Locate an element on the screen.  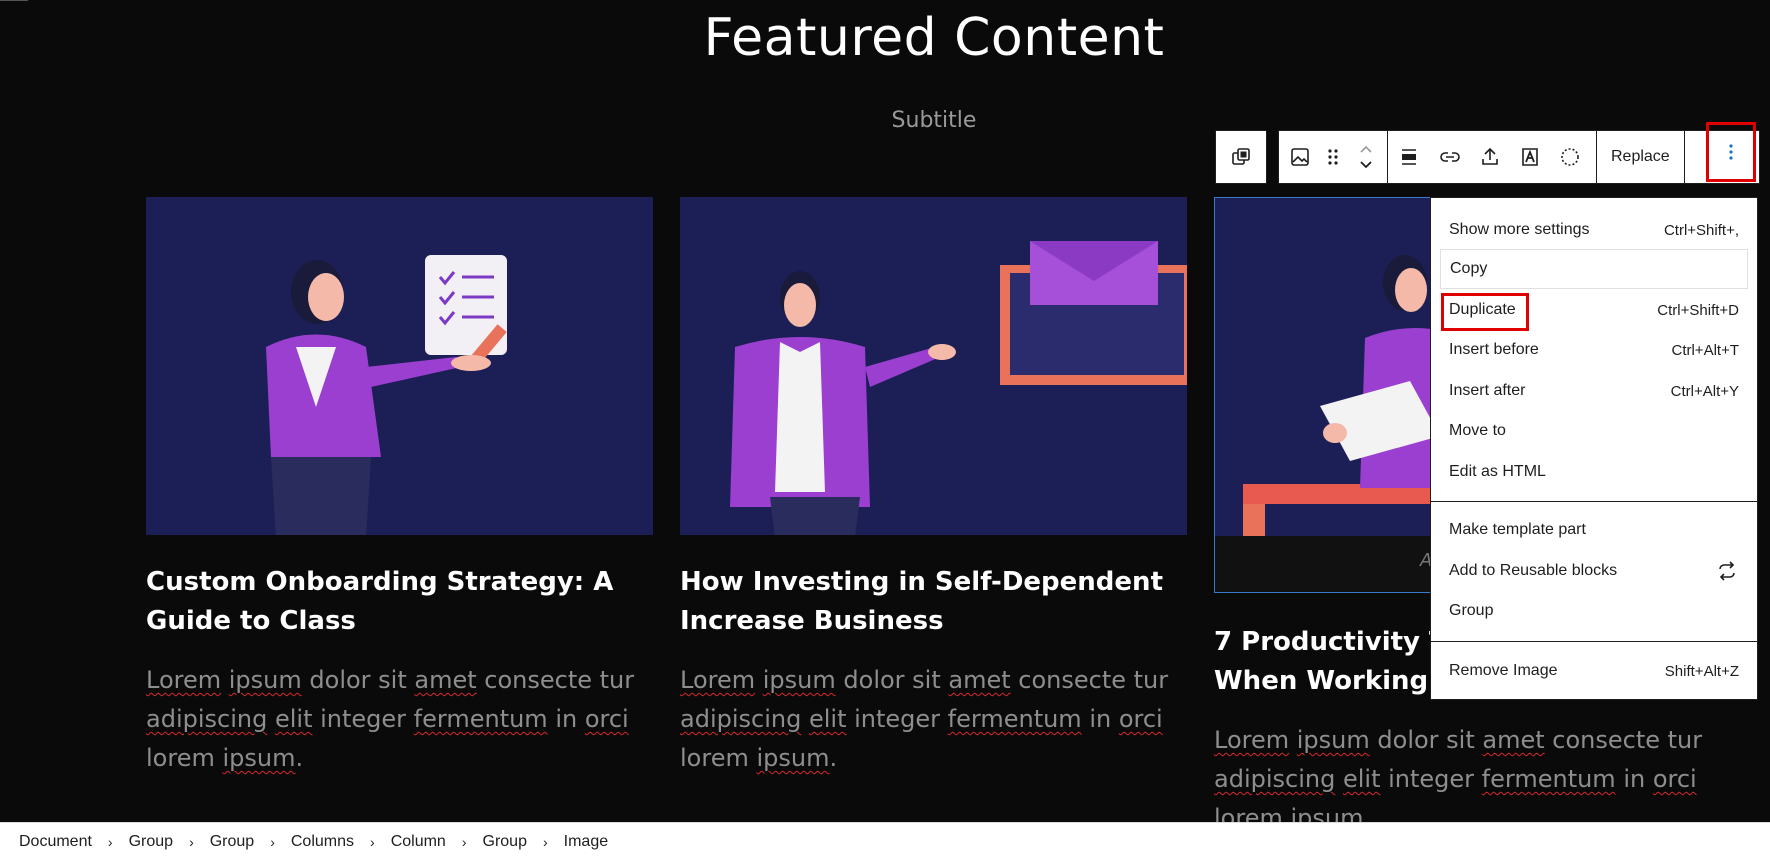
menu-item-insert-before: Insert before Ctrl+Alt+T is located at coordinates (1594, 350).